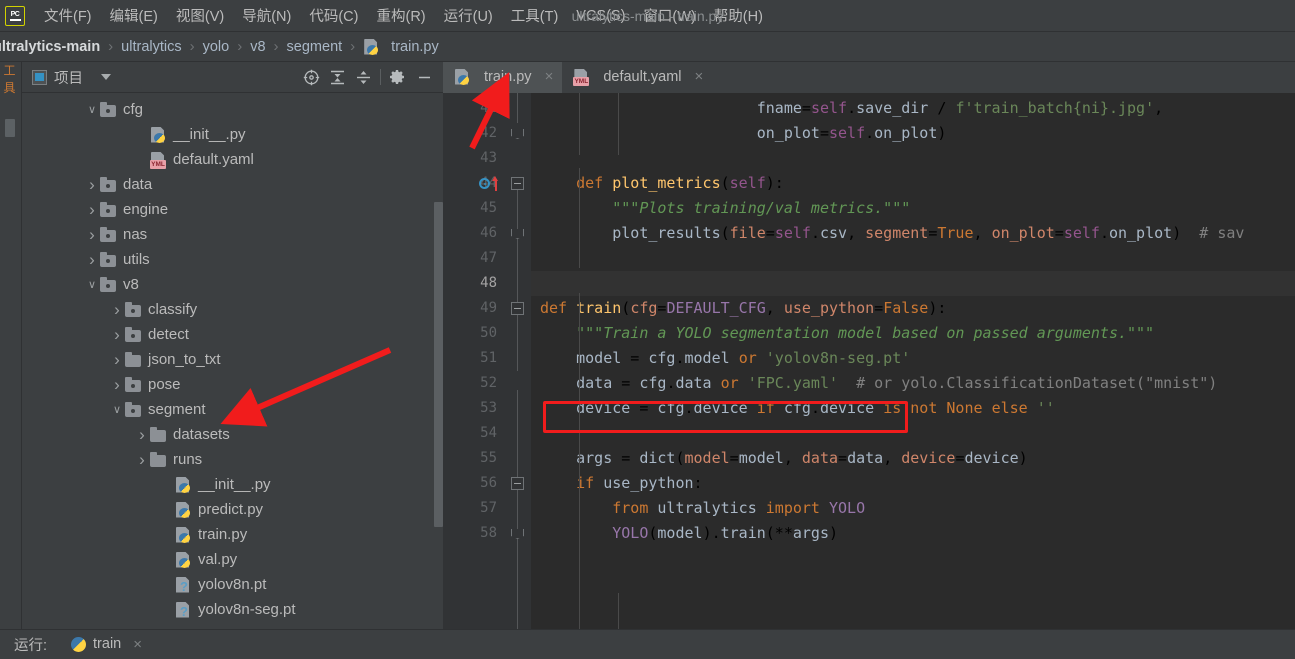 The height and width of the screenshot is (659, 1295). Describe the element at coordinates (474, 483) in the screenshot. I see `line-number-56: 56` at that location.